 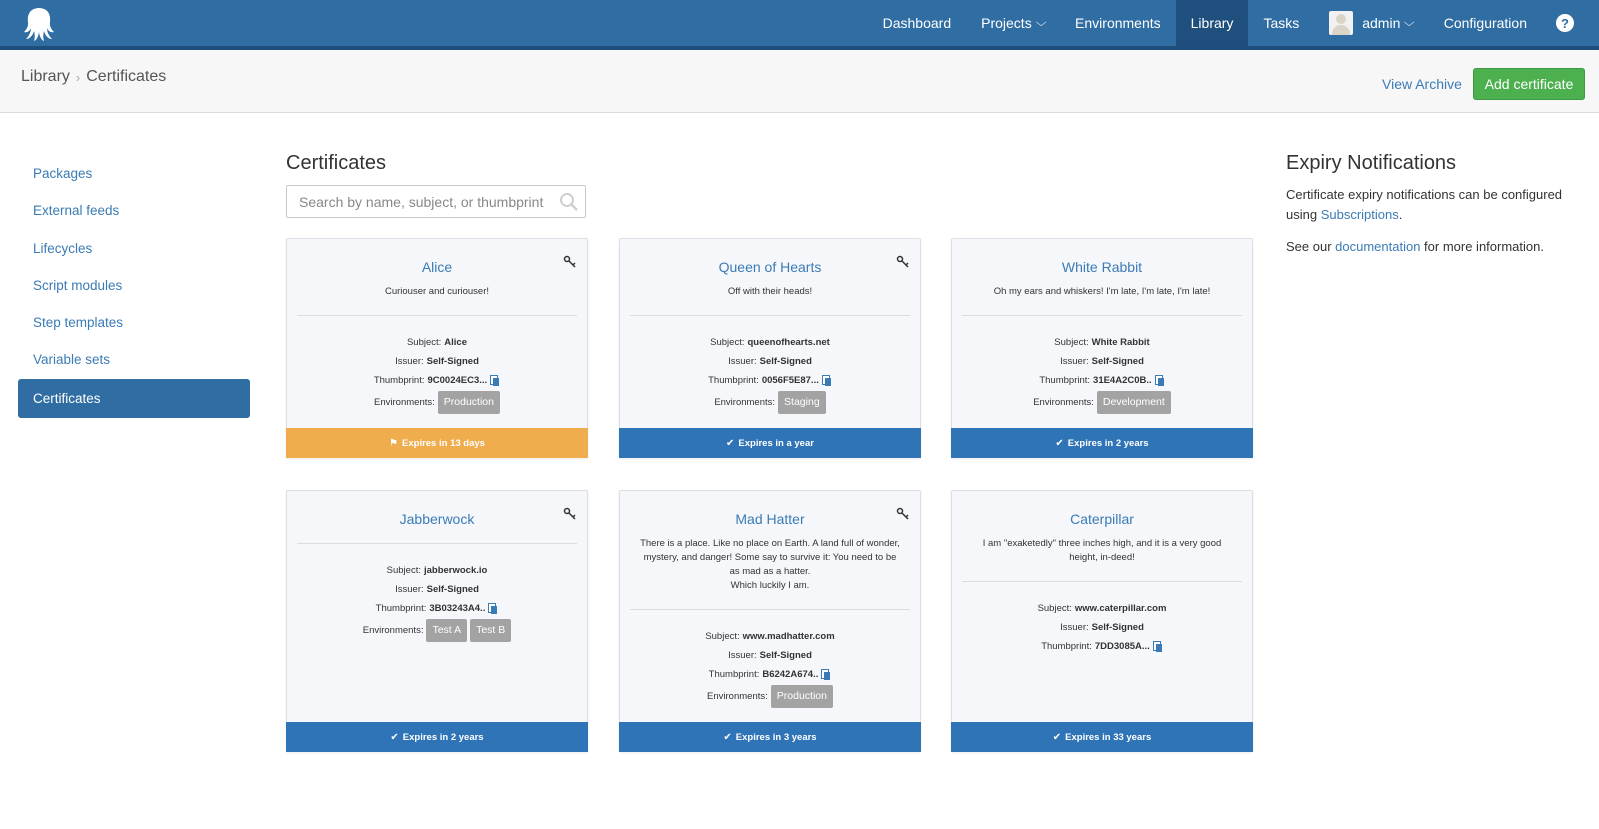 What do you see at coordinates (134, 359) in the screenshot?
I see `sidebar-item-variable-sets: Variable sets` at bounding box center [134, 359].